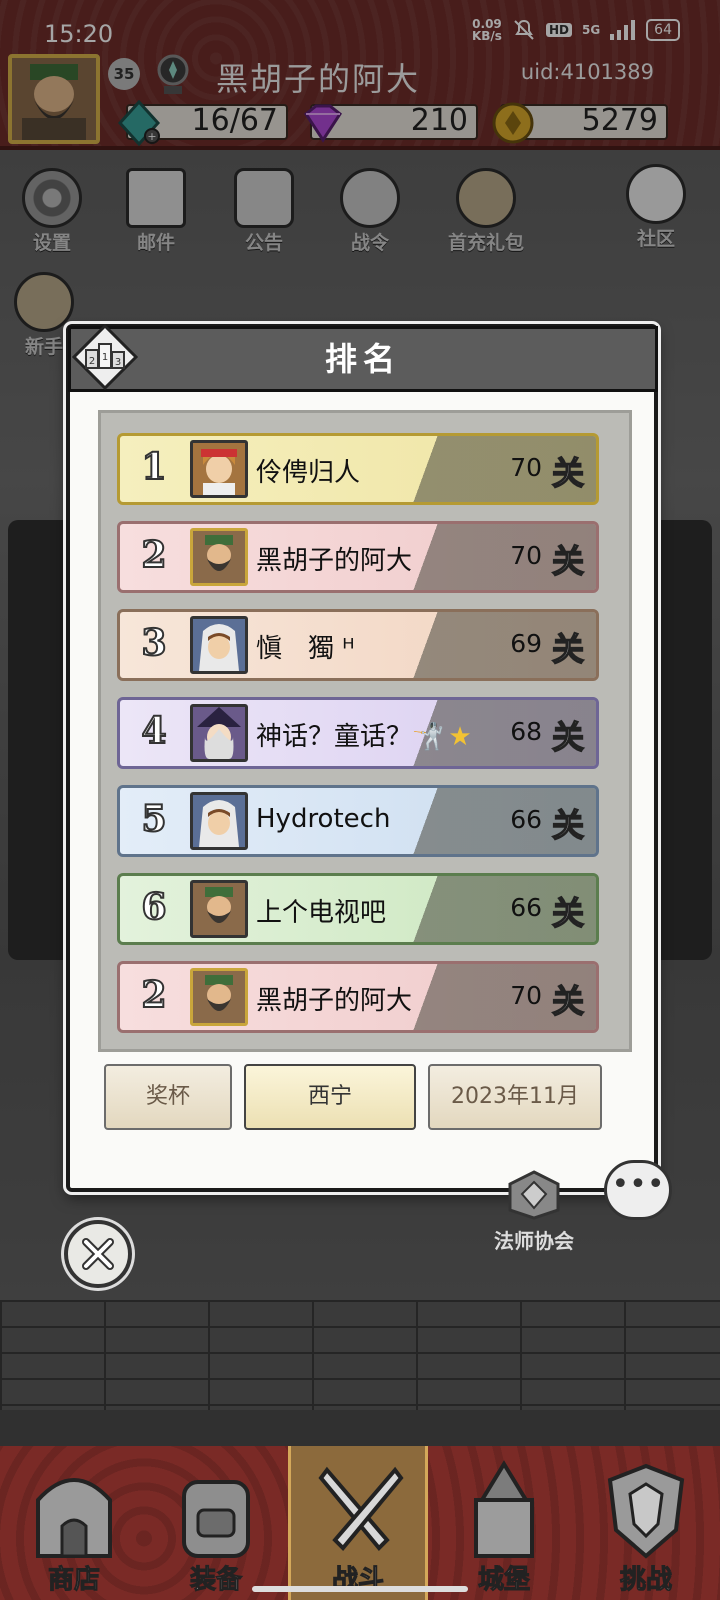 Image resolution: width=720 pixels, height=1600 pixels. Describe the element at coordinates (646, 1511) in the screenshot. I see `shield-icon` at that location.